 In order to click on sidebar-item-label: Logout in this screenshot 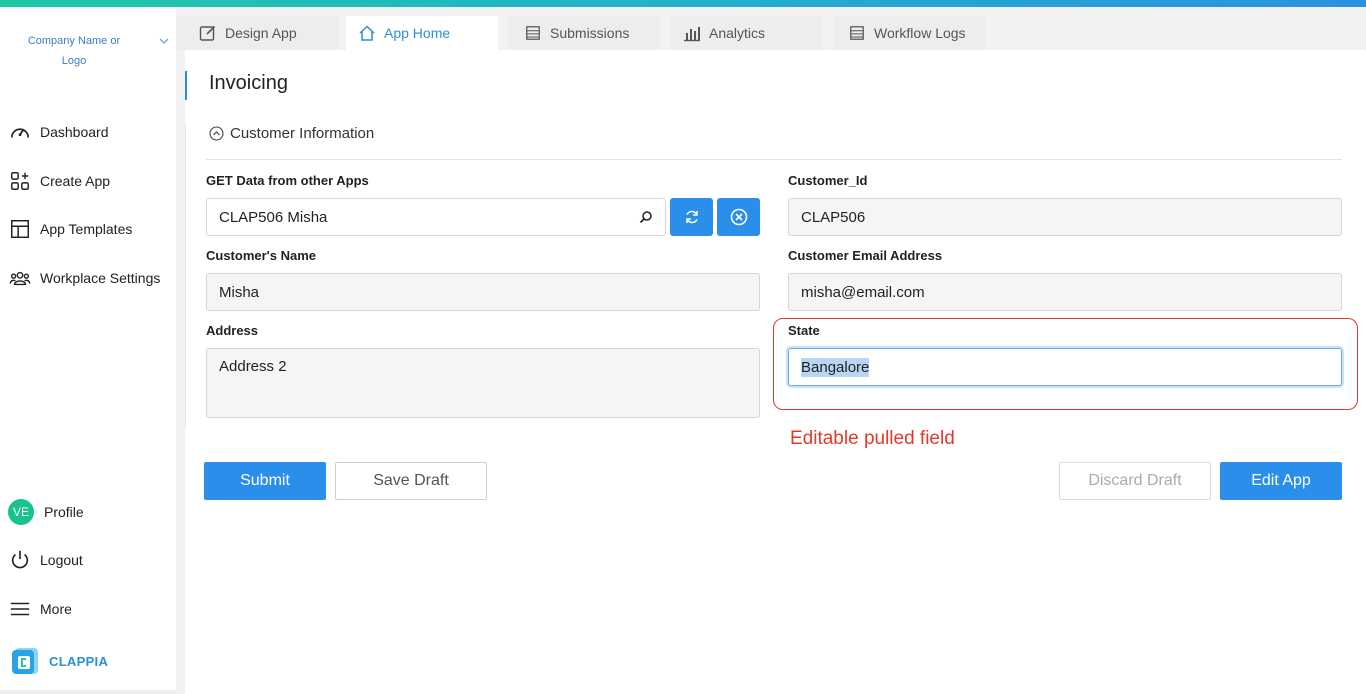, I will do `click(61, 560)`.